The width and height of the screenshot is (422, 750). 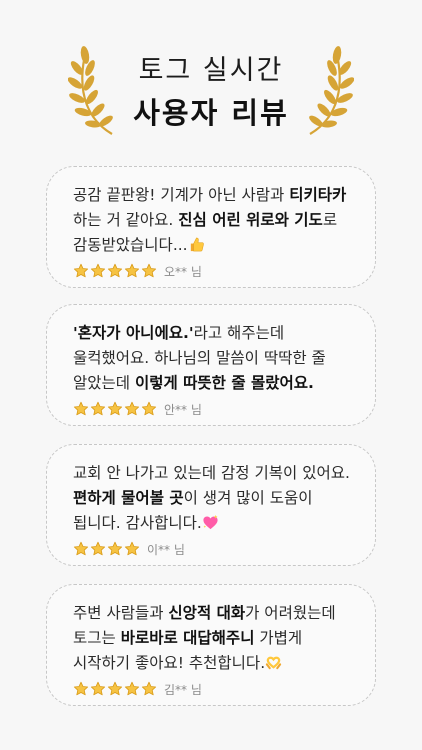 I want to click on reviewer-name: 이** 님, so click(x=166, y=549).